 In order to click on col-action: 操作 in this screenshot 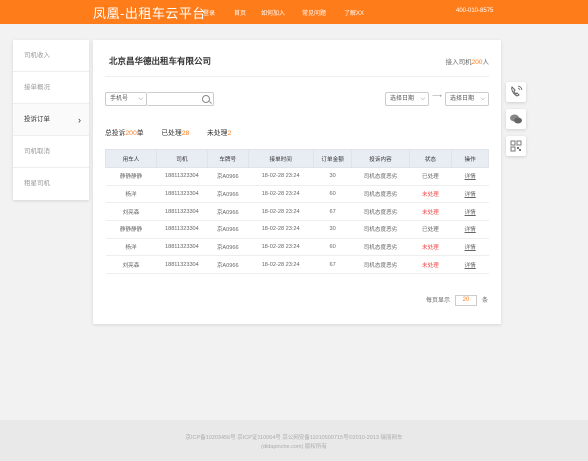, I will do `click(470, 158)`.